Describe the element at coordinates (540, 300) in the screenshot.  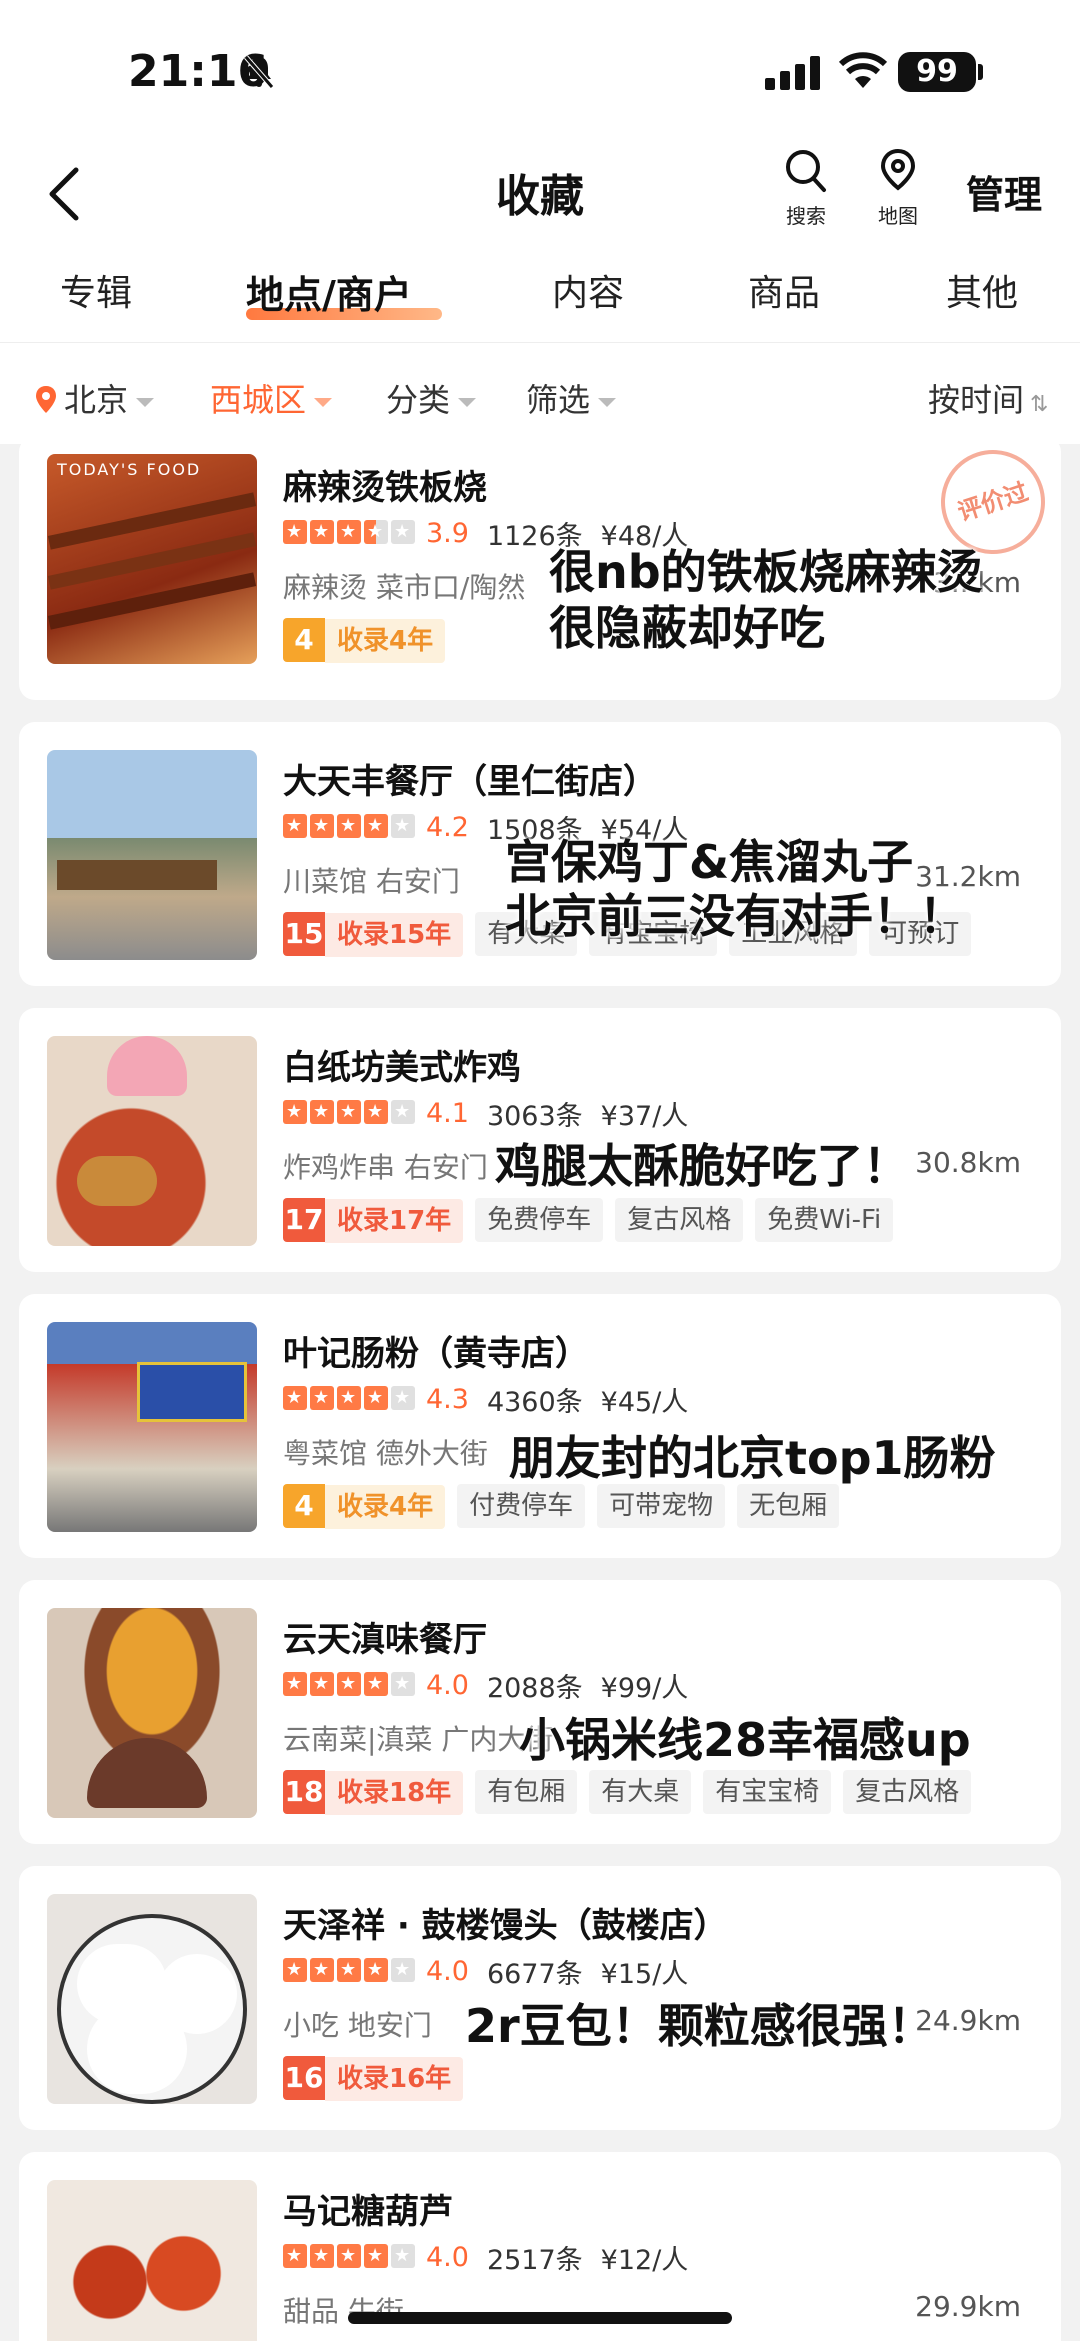
I see `category-tabs: 专辑 地点/商户 内容 商品 其他` at that location.